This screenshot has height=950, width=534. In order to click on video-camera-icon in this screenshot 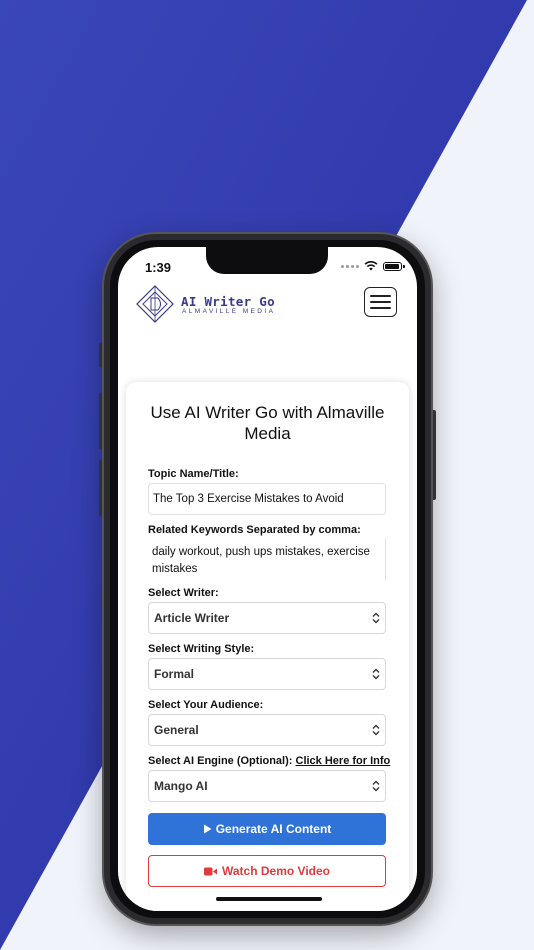, I will do `click(210, 871)`.